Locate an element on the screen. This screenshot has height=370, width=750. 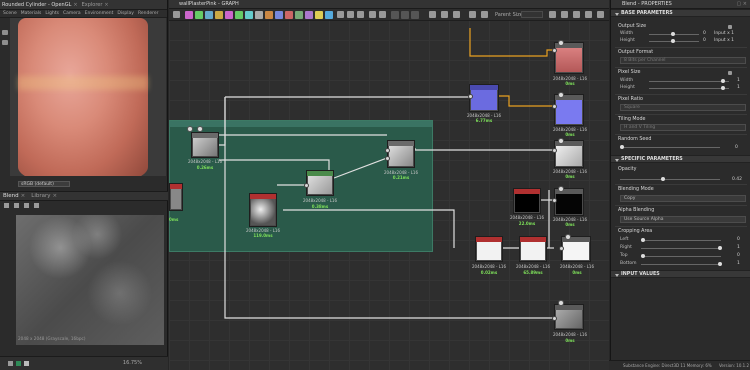
graph-node-blend is located at coordinates (401, 154).